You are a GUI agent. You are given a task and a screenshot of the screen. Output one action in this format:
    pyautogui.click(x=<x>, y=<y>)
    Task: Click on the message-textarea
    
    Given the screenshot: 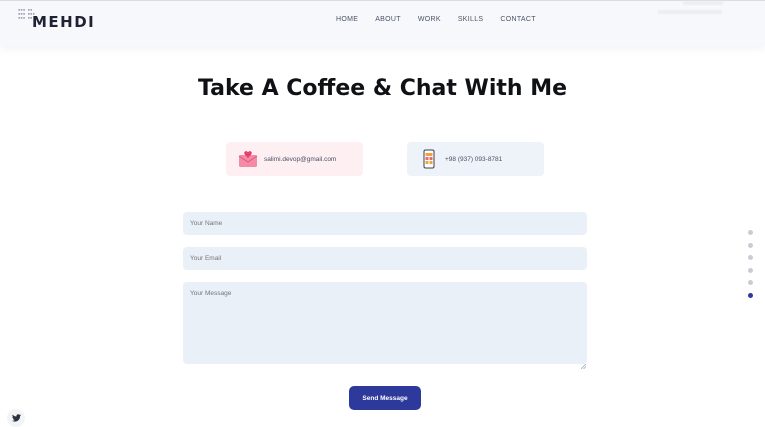 What is the action you would take?
    pyautogui.click(x=385, y=323)
    